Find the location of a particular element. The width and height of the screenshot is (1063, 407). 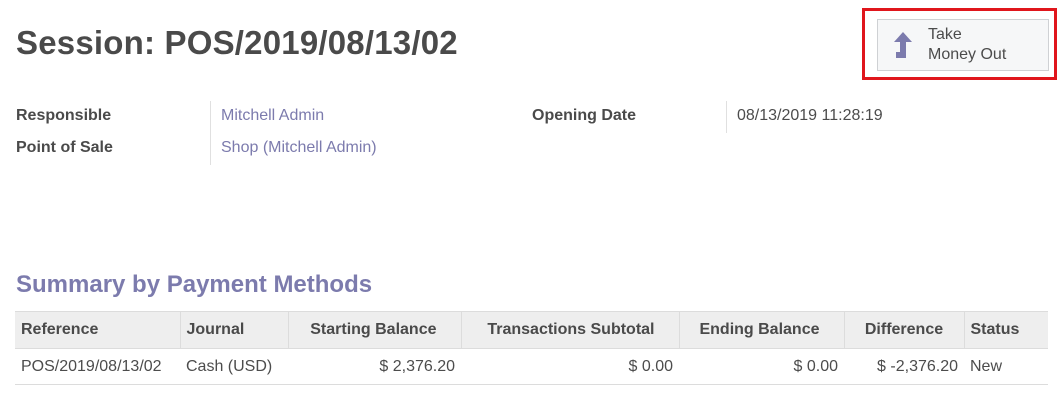

column-header-journal: Journal is located at coordinates (234, 330).